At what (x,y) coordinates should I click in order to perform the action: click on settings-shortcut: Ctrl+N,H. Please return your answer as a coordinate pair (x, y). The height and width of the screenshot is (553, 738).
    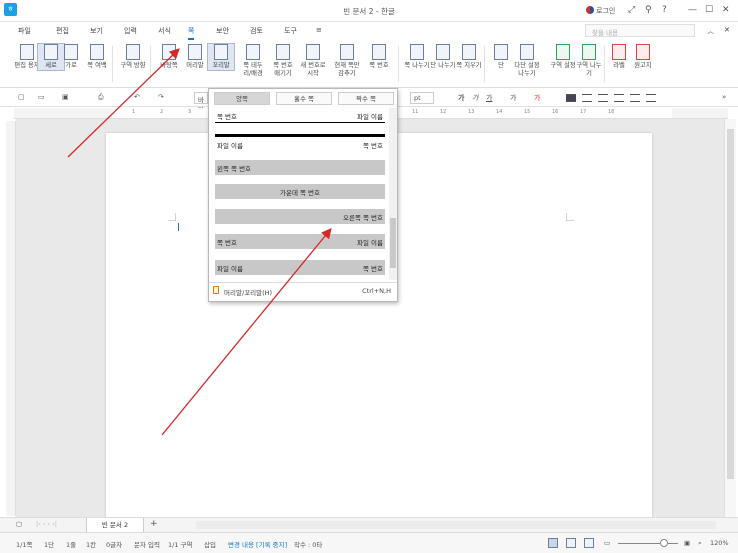
    Looking at the image, I should click on (376, 291).